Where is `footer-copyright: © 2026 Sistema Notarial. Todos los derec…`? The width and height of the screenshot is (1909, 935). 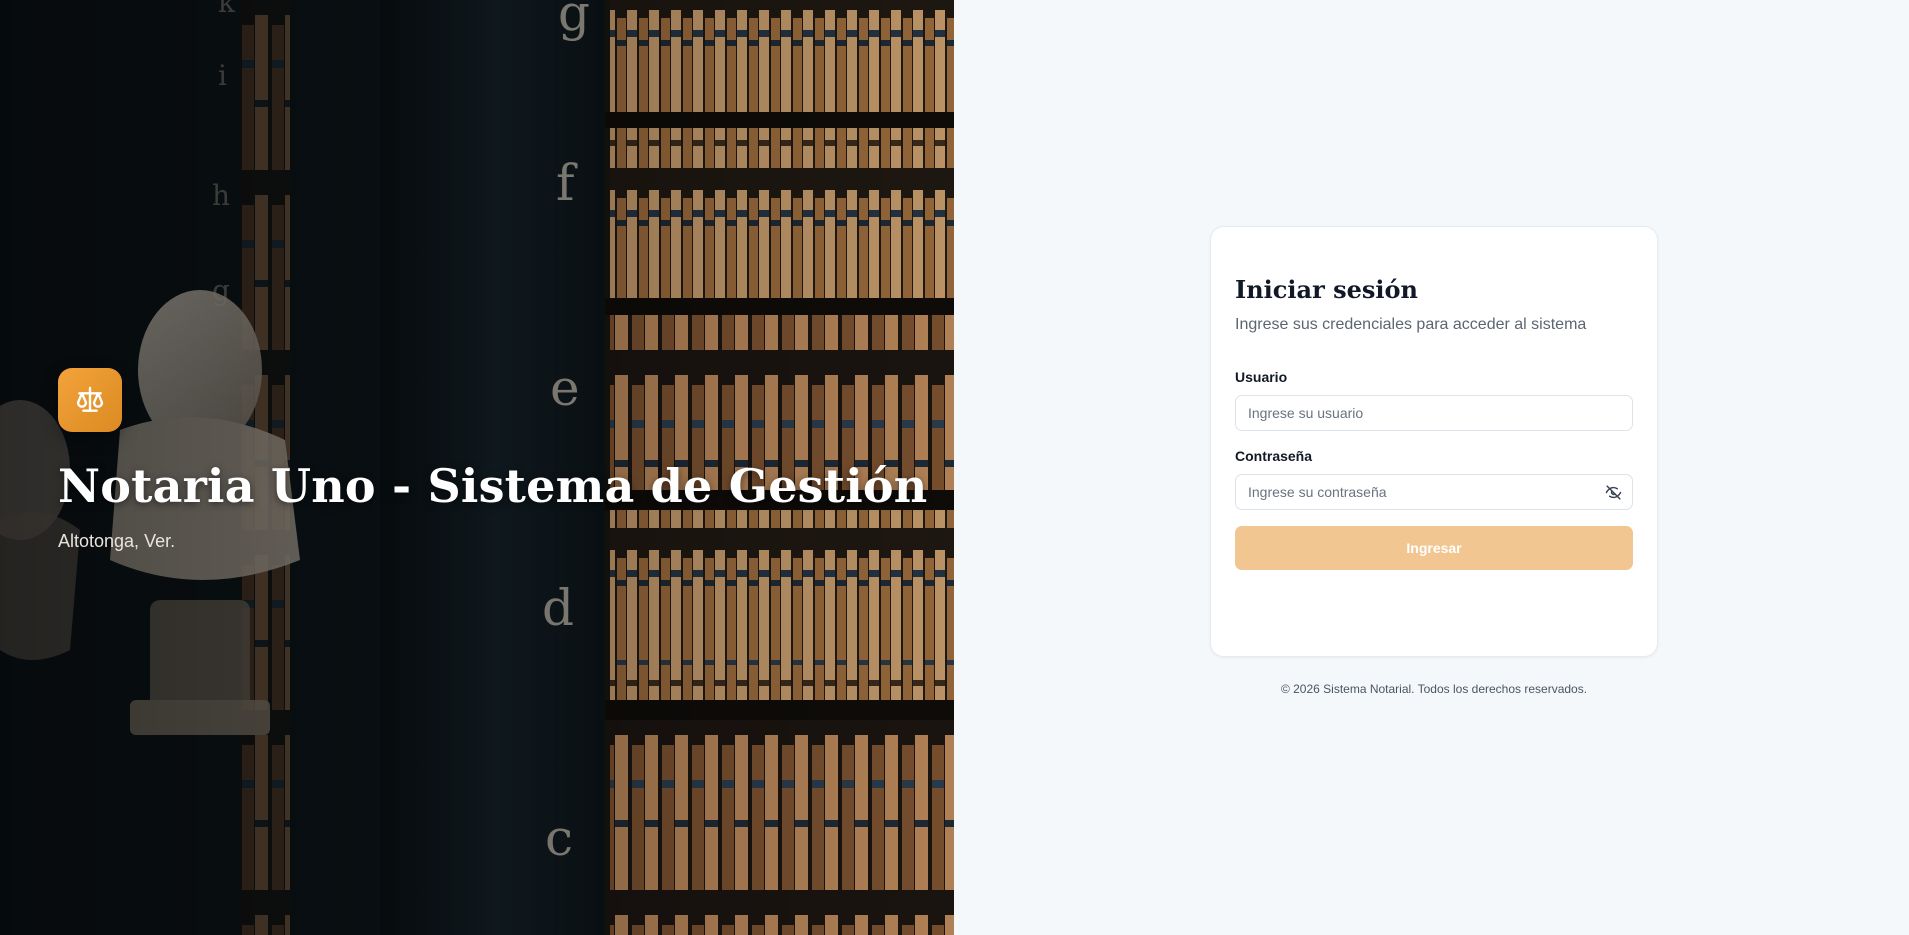 footer-copyright: © 2026 Sistema Notarial. Todos los derec… is located at coordinates (1434, 689).